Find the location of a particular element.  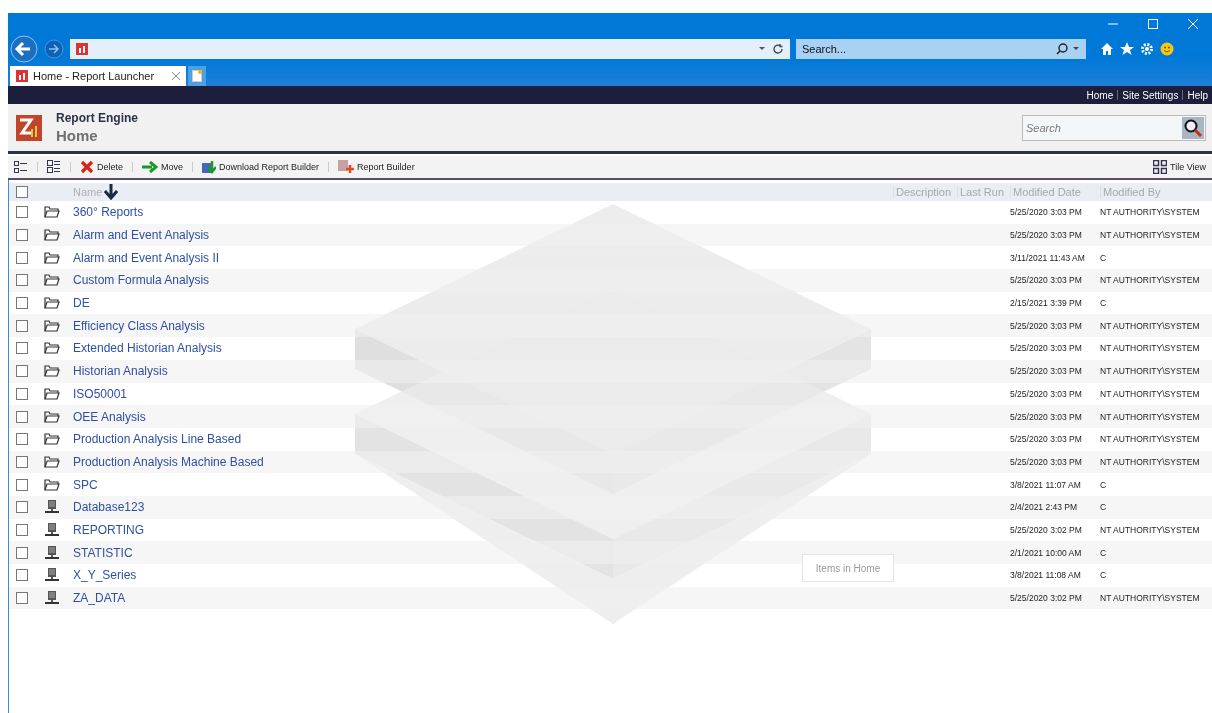

sort-descending-icon is located at coordinates (111, 192).